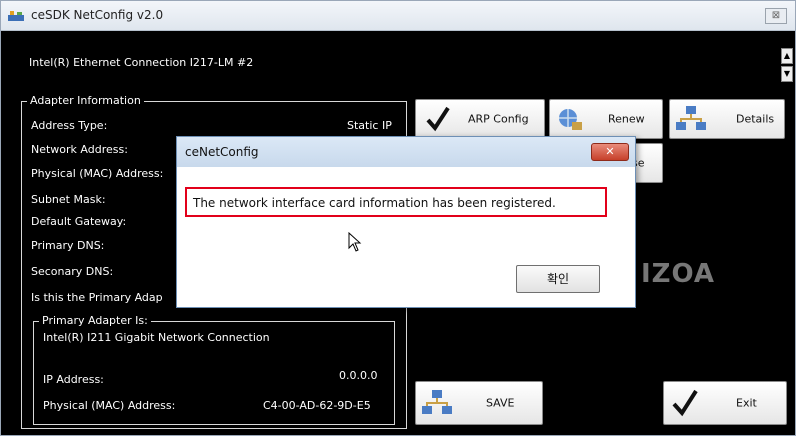 This screenshot has height=436, width=796. I want to click on vendor-logo: IZOA, so click(678, 274).